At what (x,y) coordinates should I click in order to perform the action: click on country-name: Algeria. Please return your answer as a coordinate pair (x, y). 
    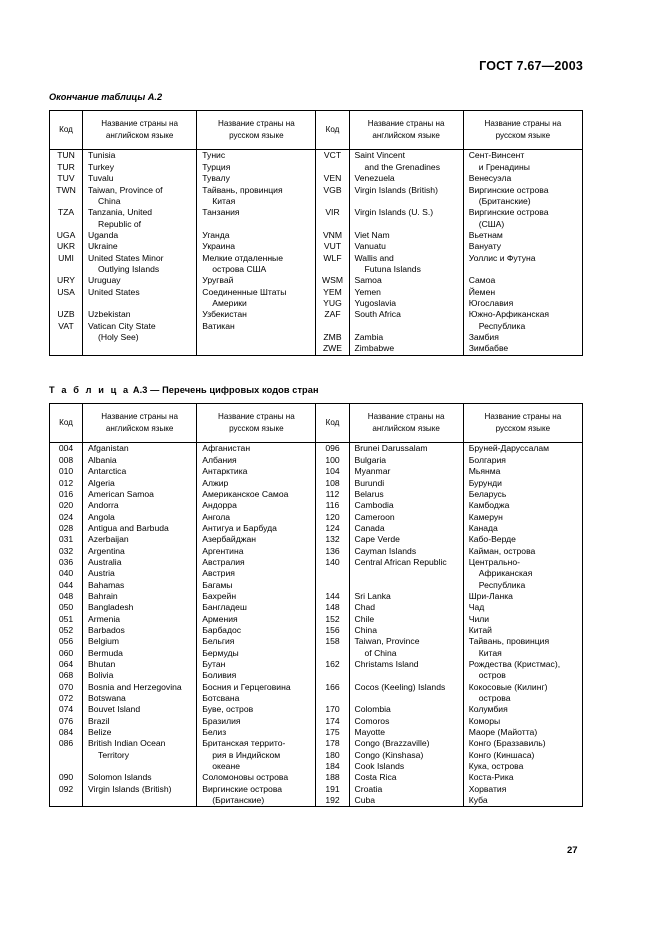
    Looking at the image, I should click on (101, 482).